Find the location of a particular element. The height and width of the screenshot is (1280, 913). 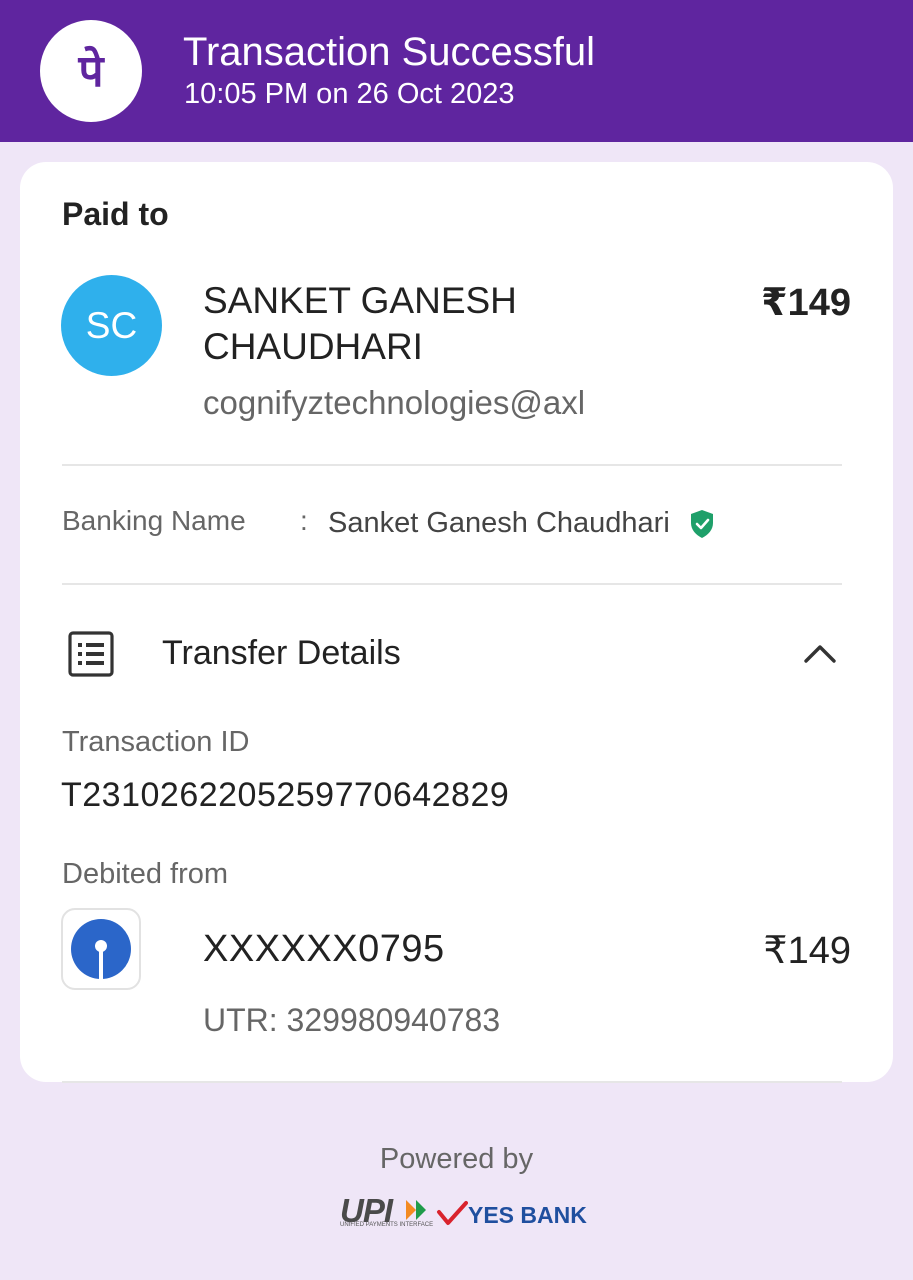

phonepe-logo-icon: पे is located at coordinates (91, 71).